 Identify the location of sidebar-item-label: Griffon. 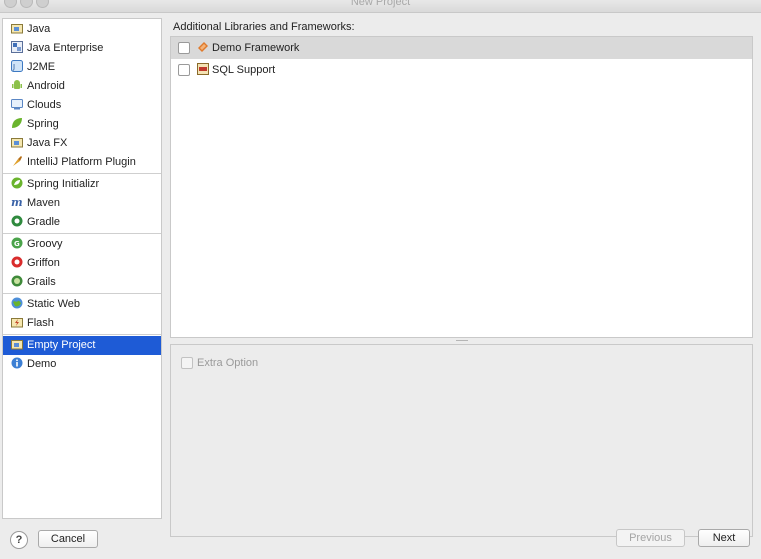
(43, 263).